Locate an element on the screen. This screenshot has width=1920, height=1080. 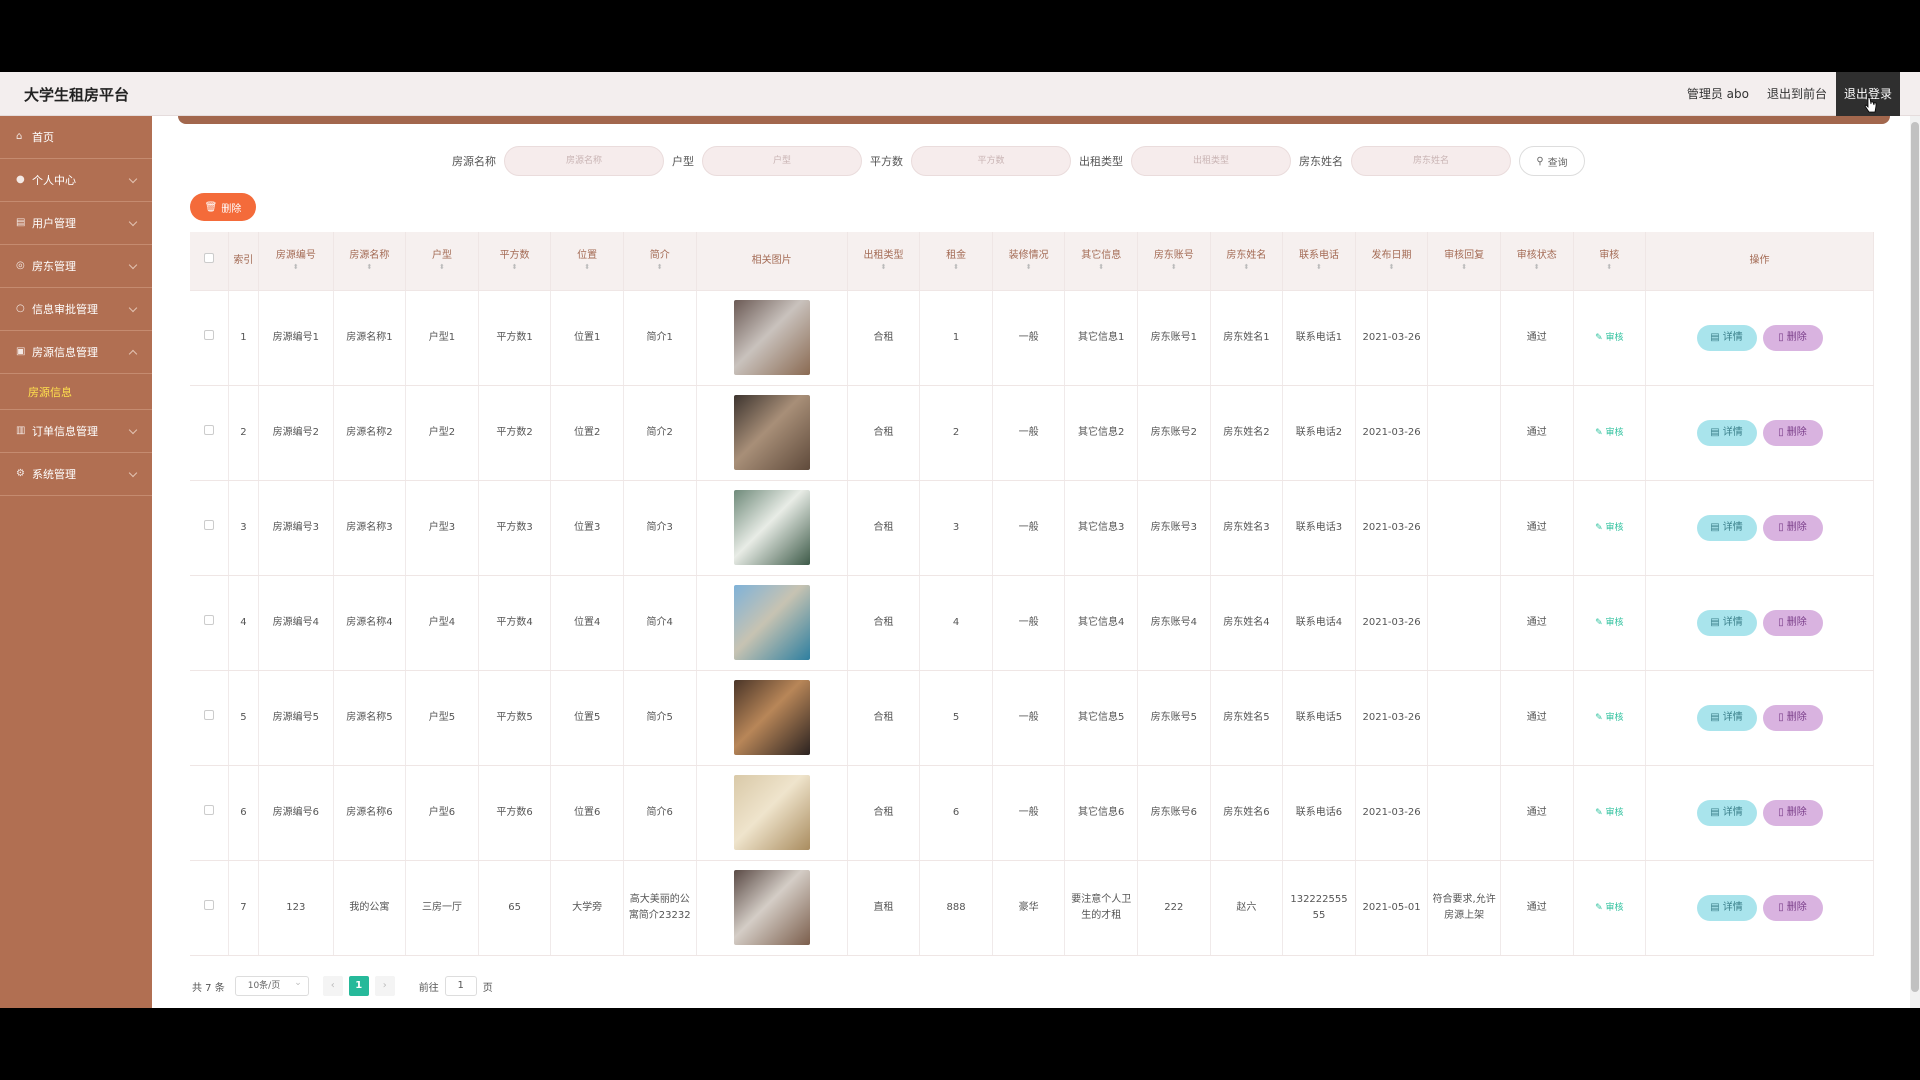
sidebar-subitem-house-info: 房源信息 is located at coordinates (76, 392).